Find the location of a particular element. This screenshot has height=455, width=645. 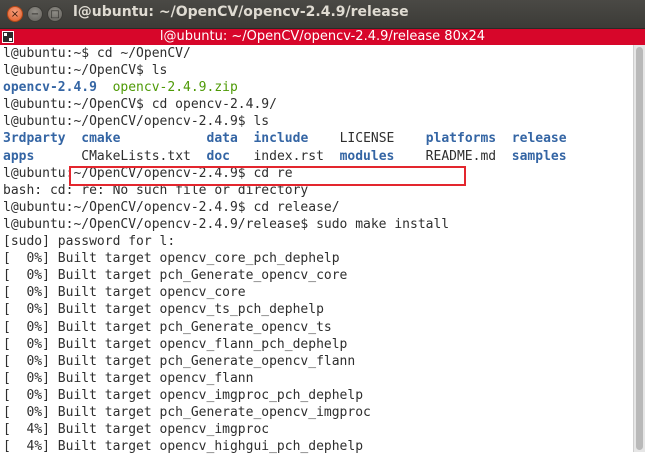

terminal-text: index.rst is located at coordinates (284, 156).